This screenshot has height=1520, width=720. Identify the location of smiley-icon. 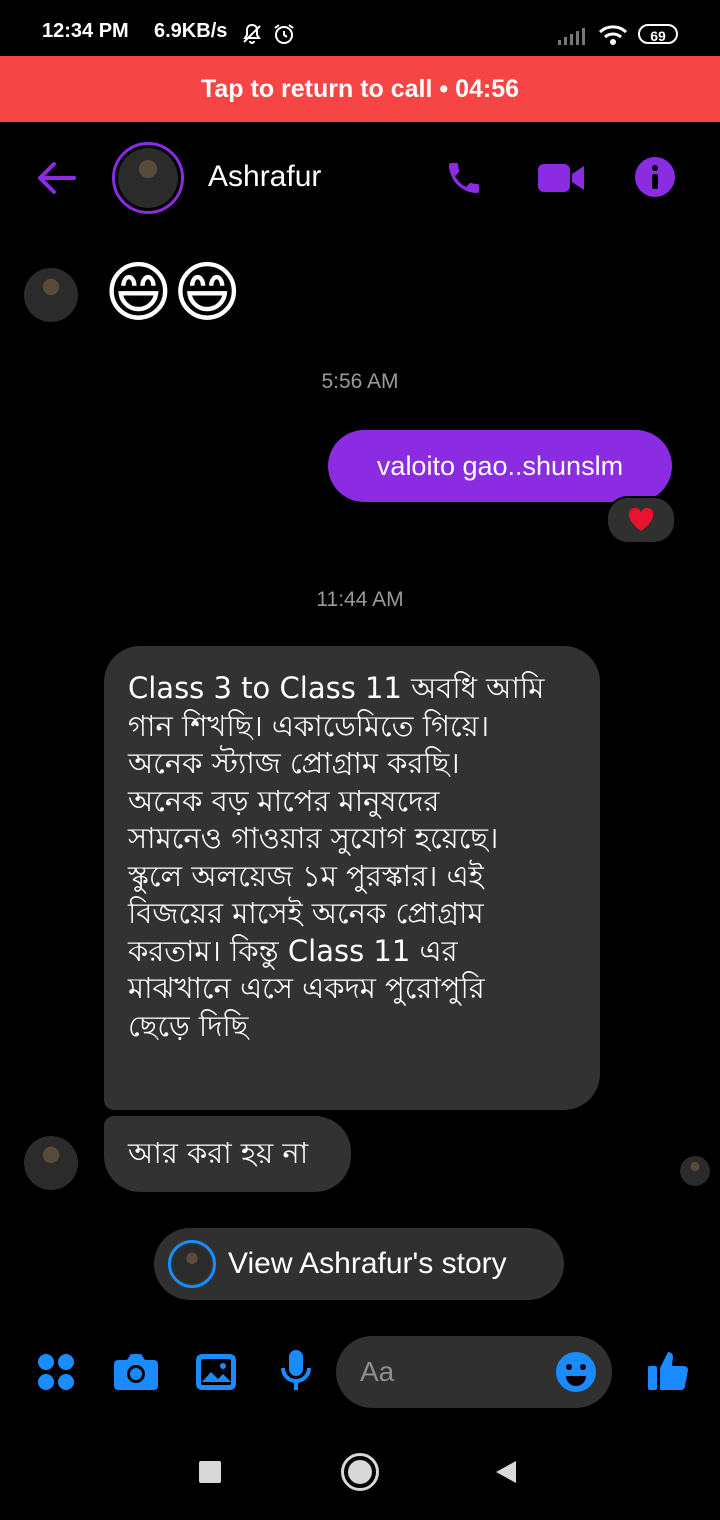
(576, 1374).